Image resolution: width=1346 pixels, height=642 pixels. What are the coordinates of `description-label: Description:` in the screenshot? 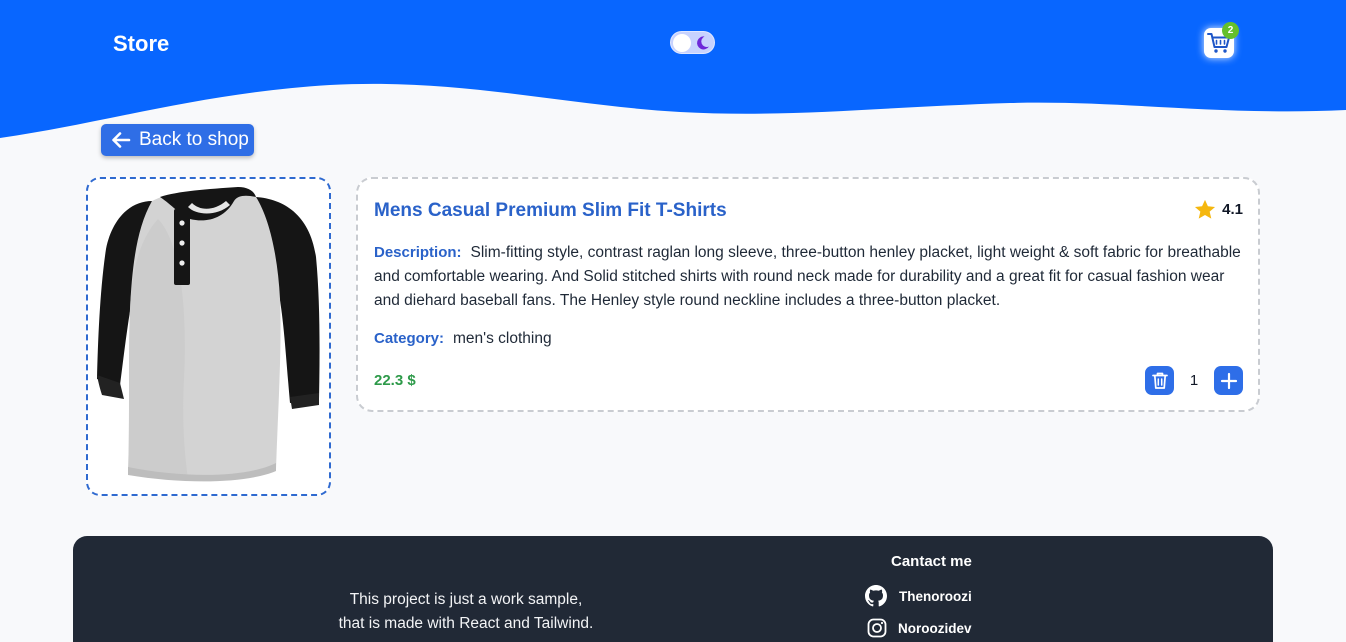 It's located at (418, 252).